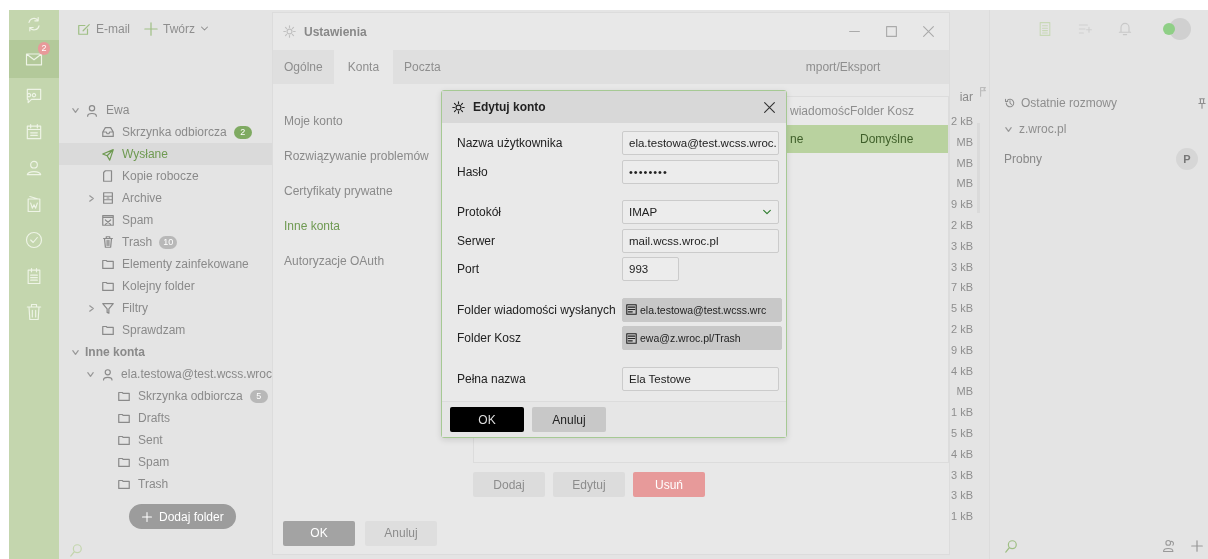 The height and width of the screenshot is (559, 1208). I want to click on input-field: 993, so click(650, 269).